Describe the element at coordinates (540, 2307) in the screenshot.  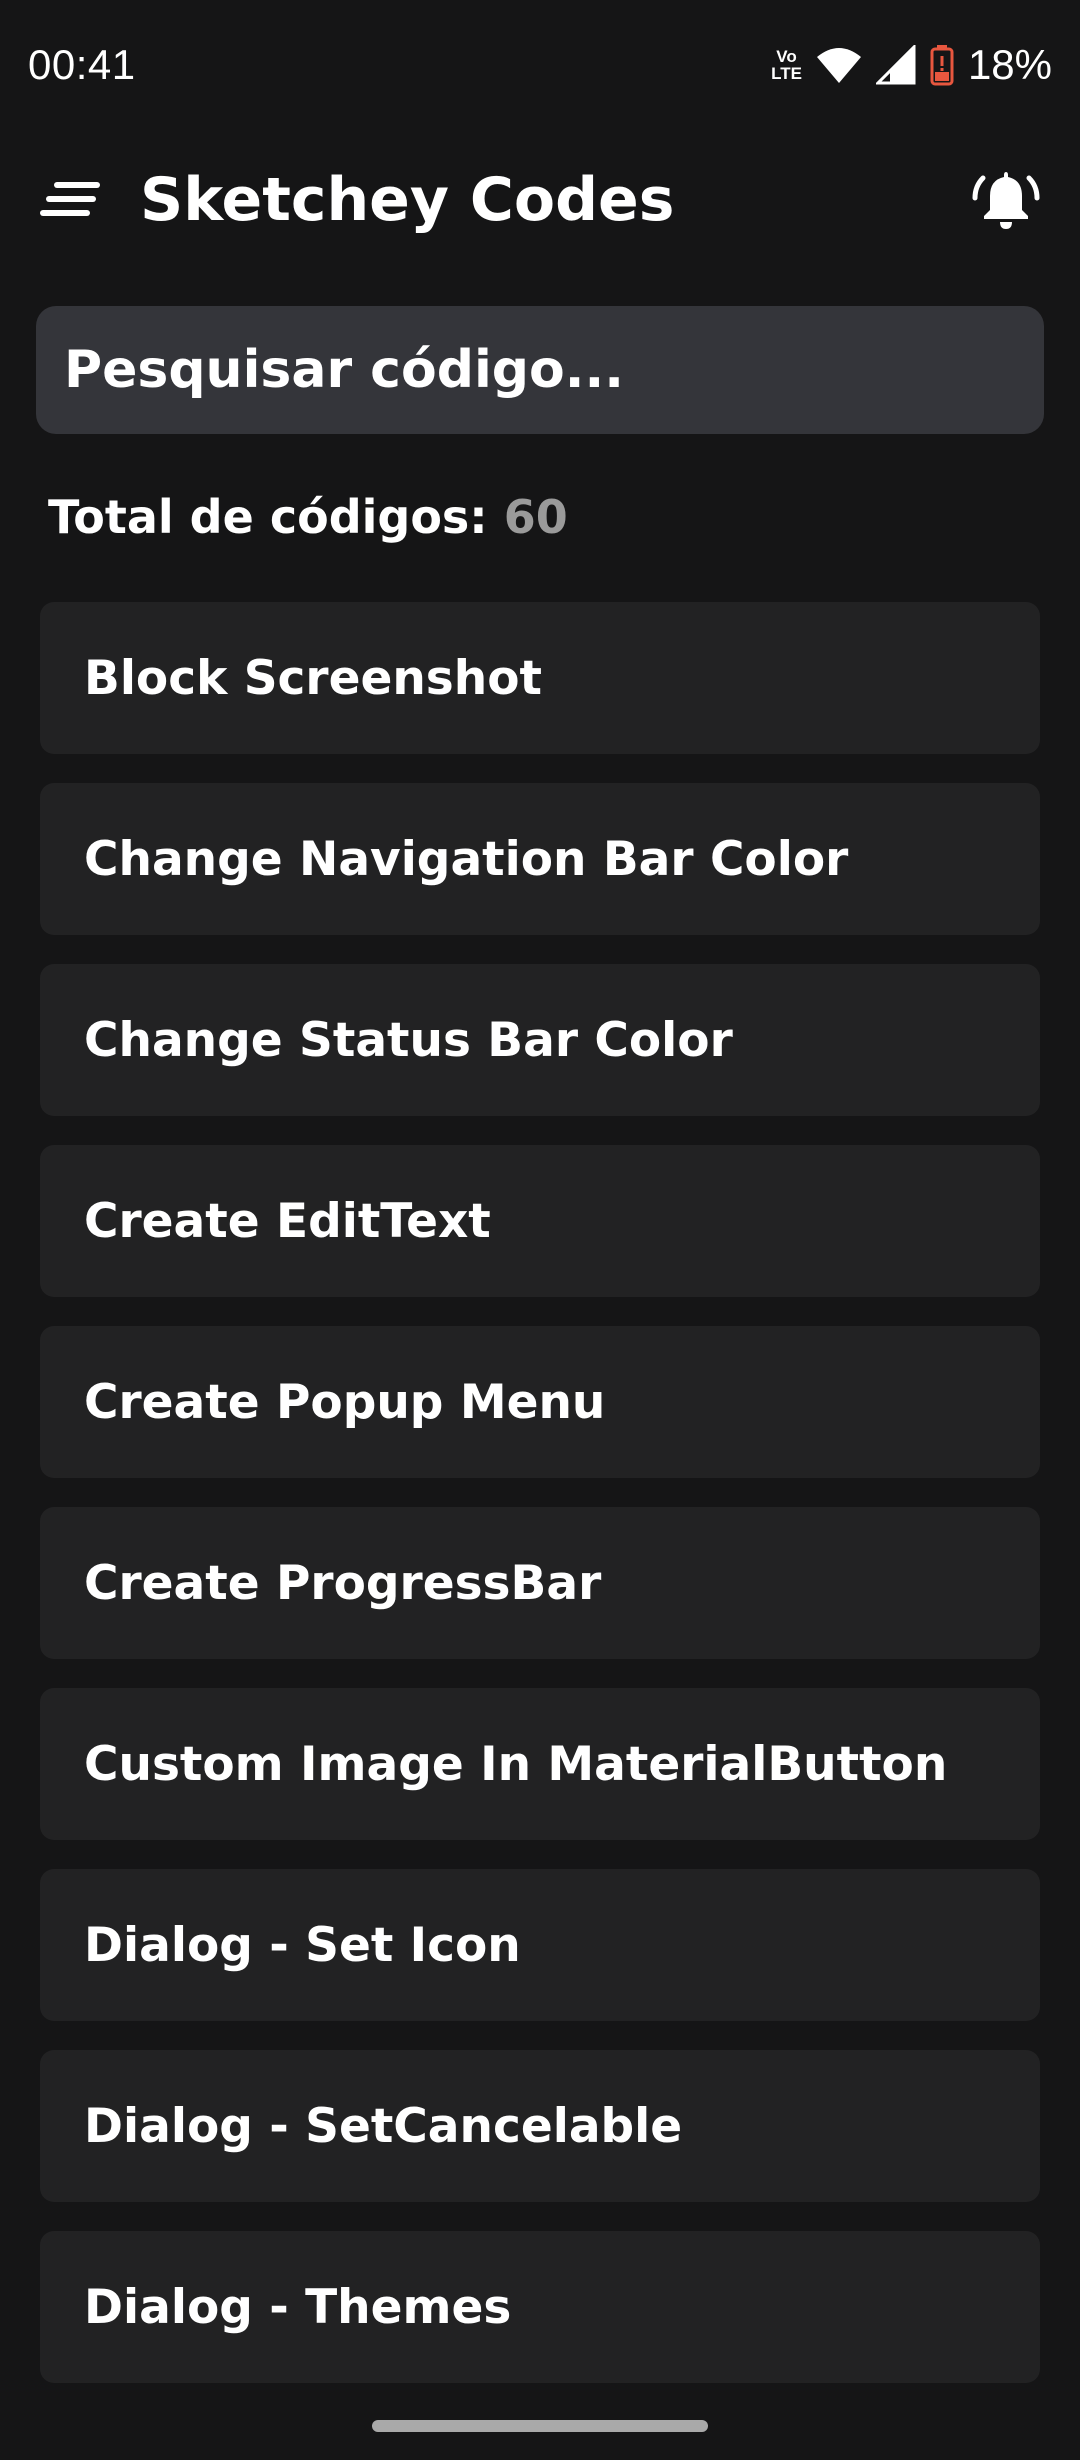
I see `list-item: Dialog - Themes` at that location.